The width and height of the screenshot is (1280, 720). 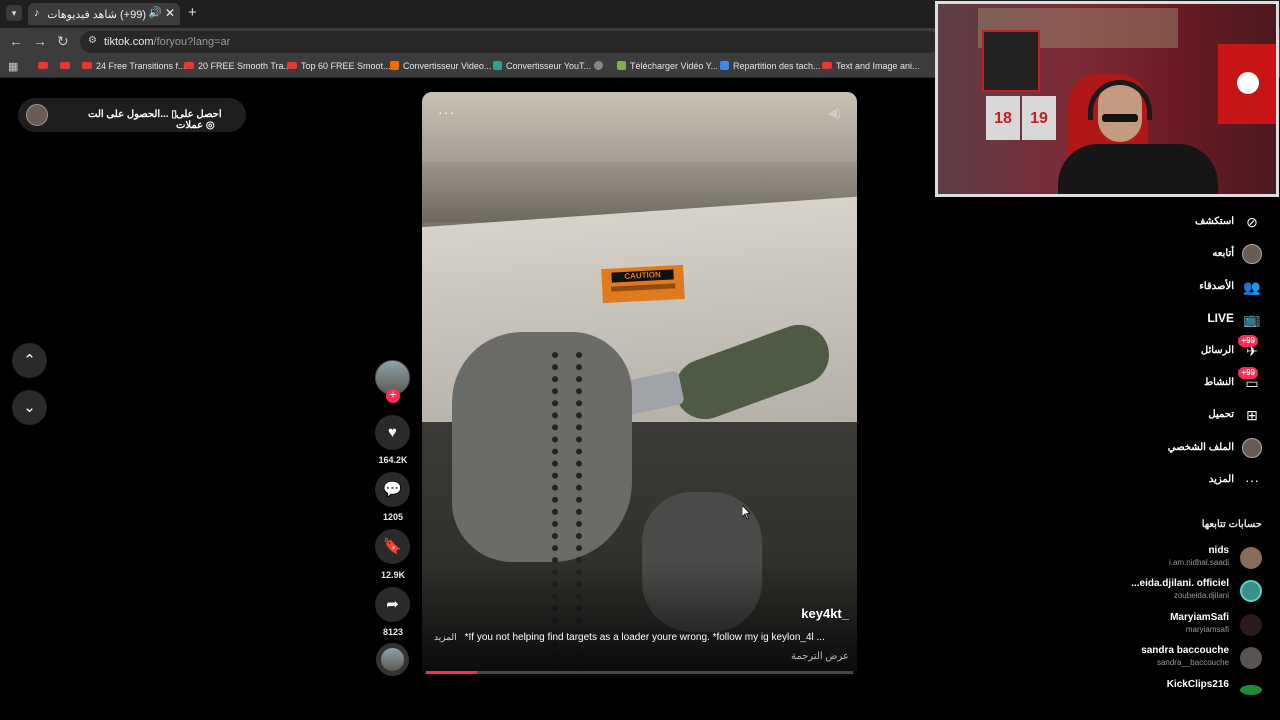 I want to click on sidebar-item-live: LIVE 📺, so click(x=1162, y=320).